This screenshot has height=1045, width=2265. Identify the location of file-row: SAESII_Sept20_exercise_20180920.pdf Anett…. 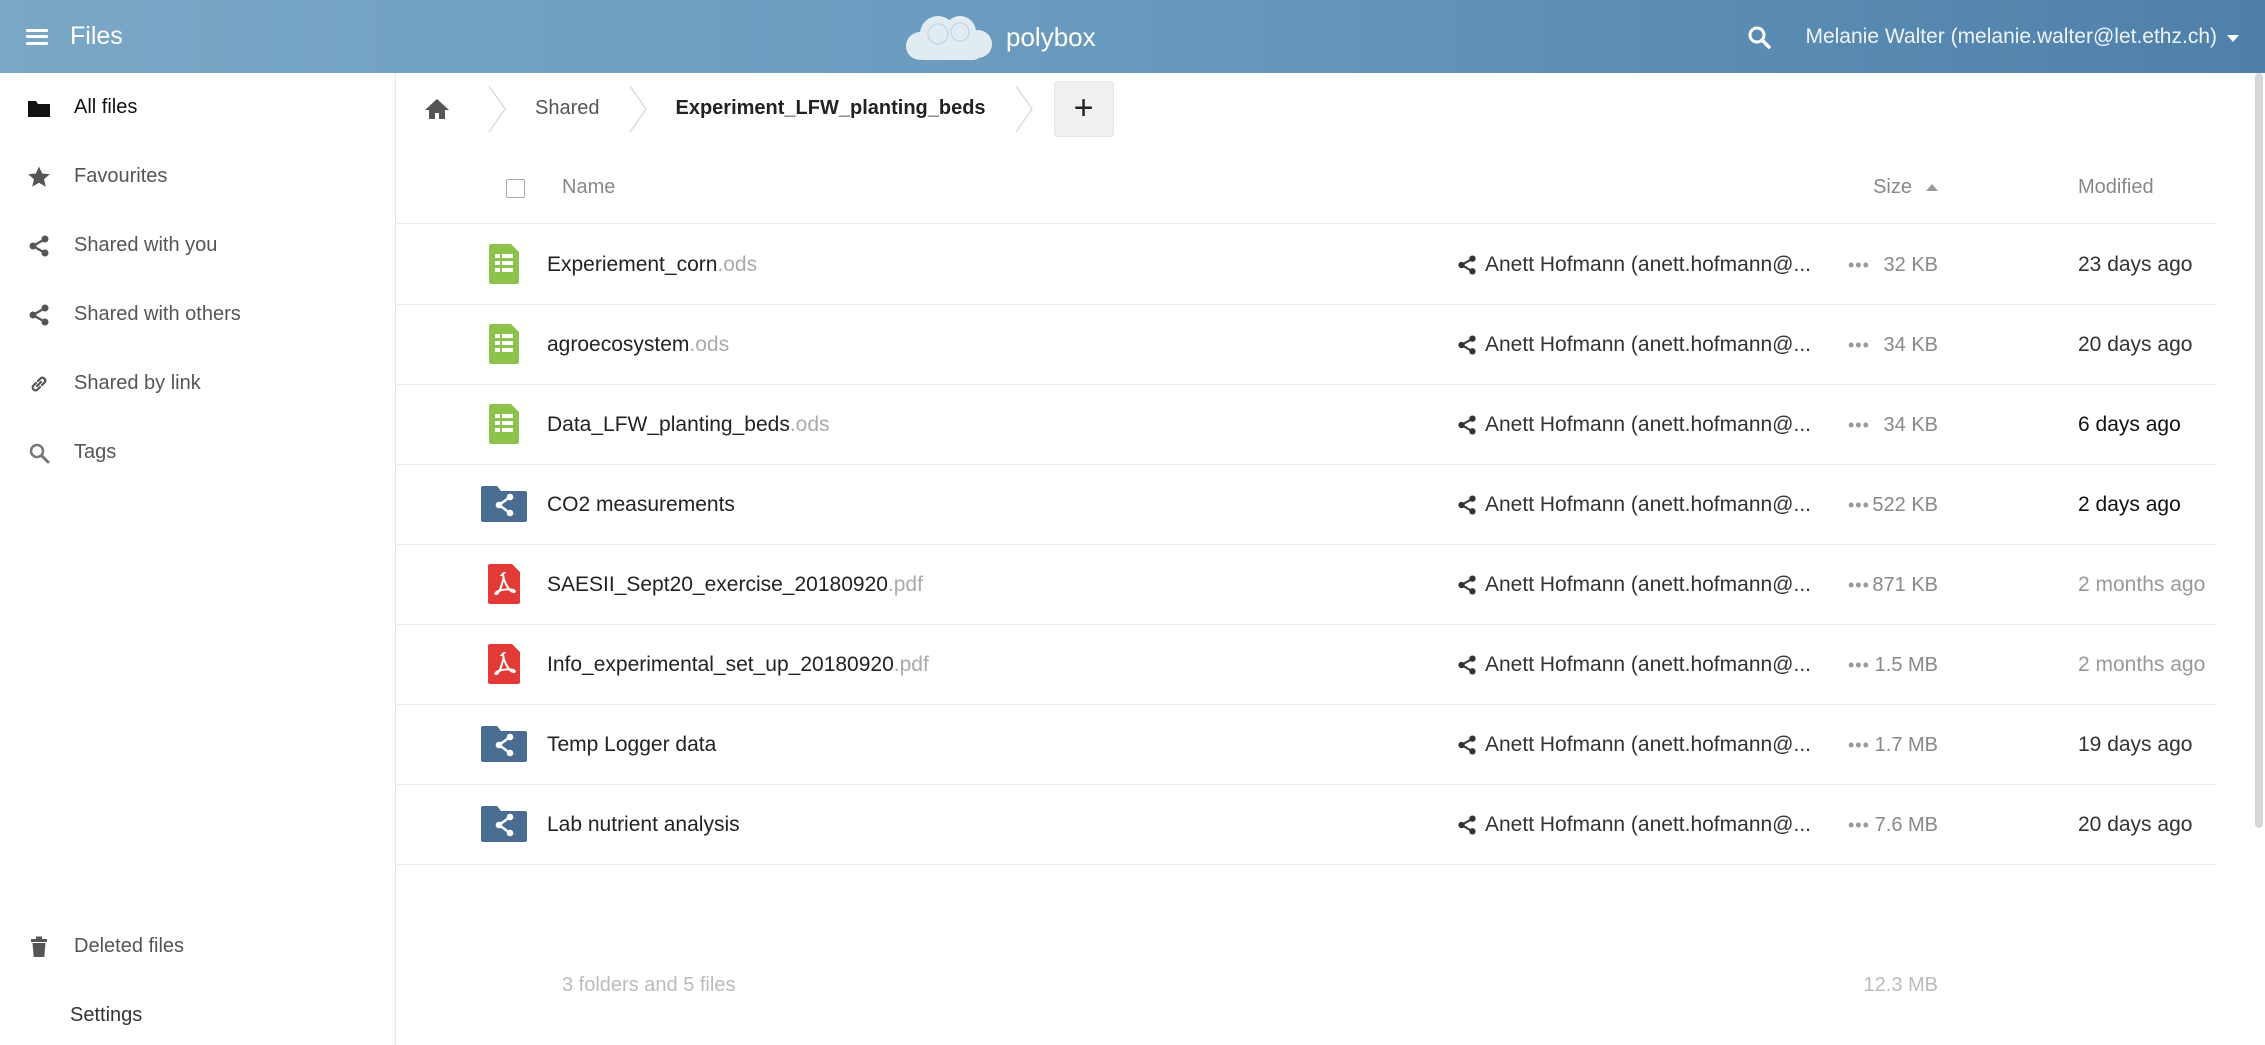
(1307, 585).